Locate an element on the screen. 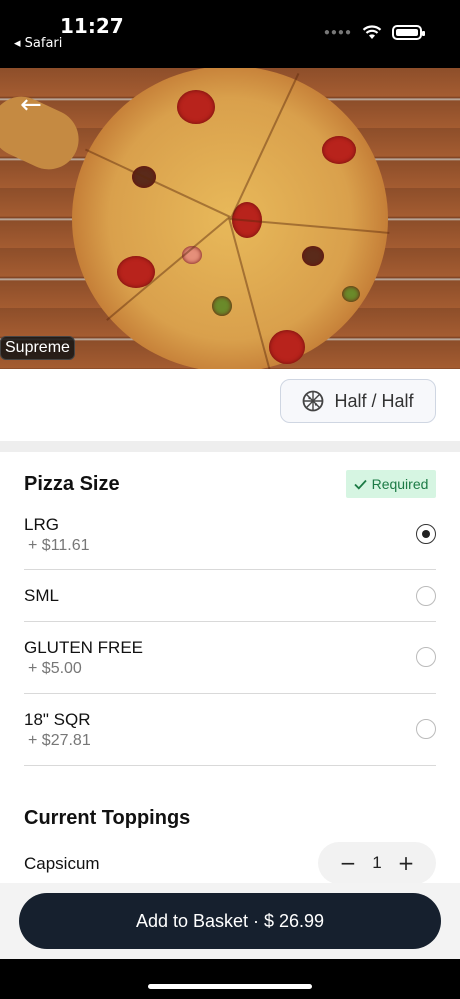 The width and height of the screenshot is (460, 999). add-to-basket-button: Add to Basket · $ 26.99 is located at coordinates (230, 921).